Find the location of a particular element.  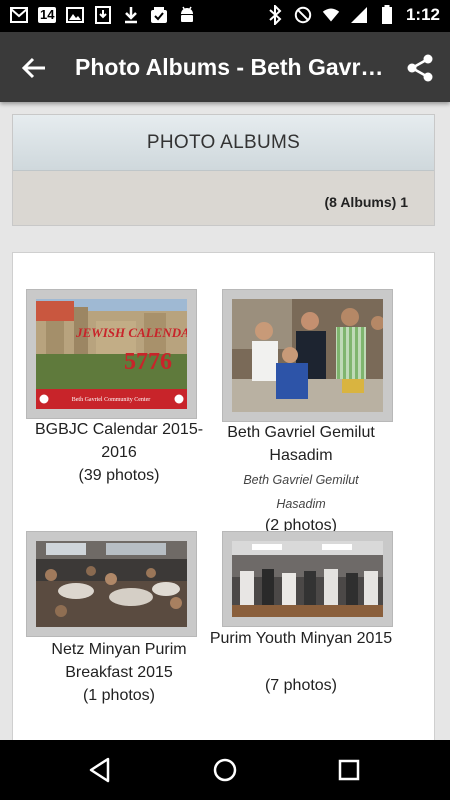

album-title: Beth Gavriel Gemilut Hasadim is located at coordinates (301, 444).